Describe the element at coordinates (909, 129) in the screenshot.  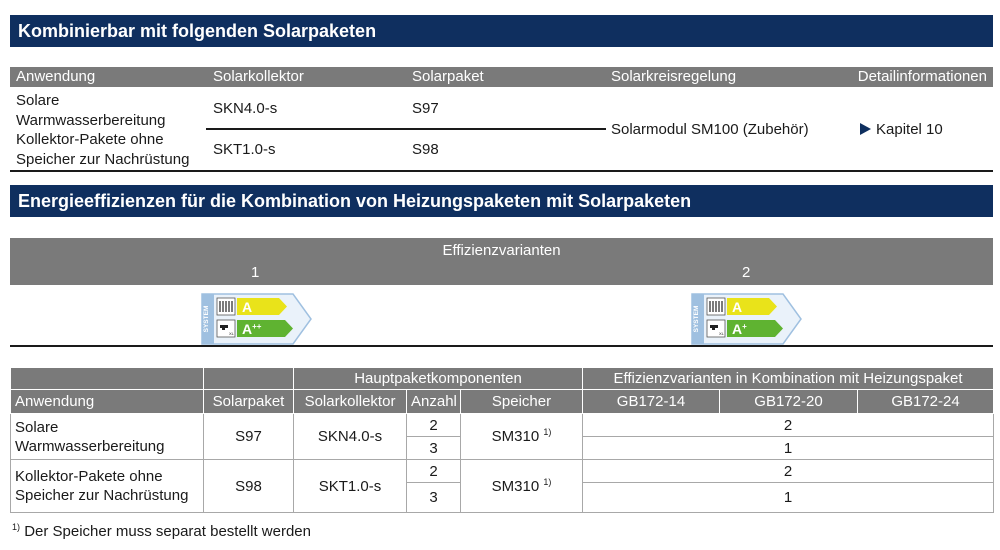
I see `detail-link-label: Kapitel 10` at that location.